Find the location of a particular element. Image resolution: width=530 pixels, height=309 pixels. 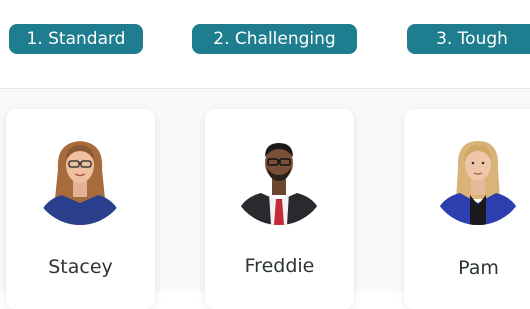

persona-name: Freddie is located at coordinates (279, 266).